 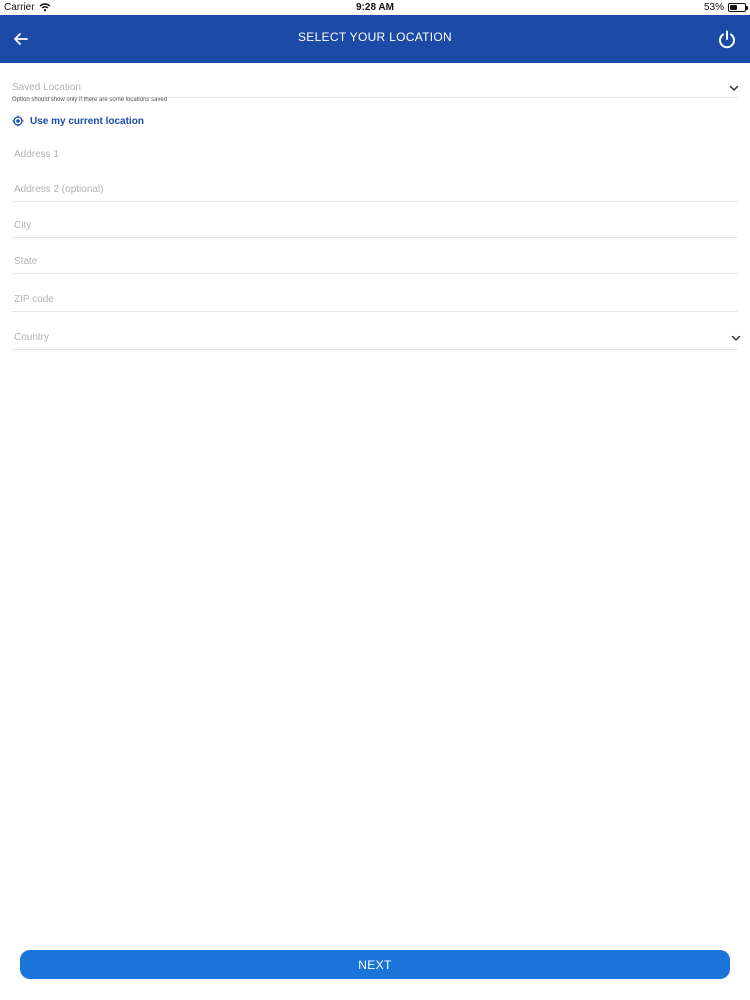 What do you see at coordinates (375, 191) in the screenshot?
I see `address2-field: Address 2 (optional)` at bounding box center [375, 191].